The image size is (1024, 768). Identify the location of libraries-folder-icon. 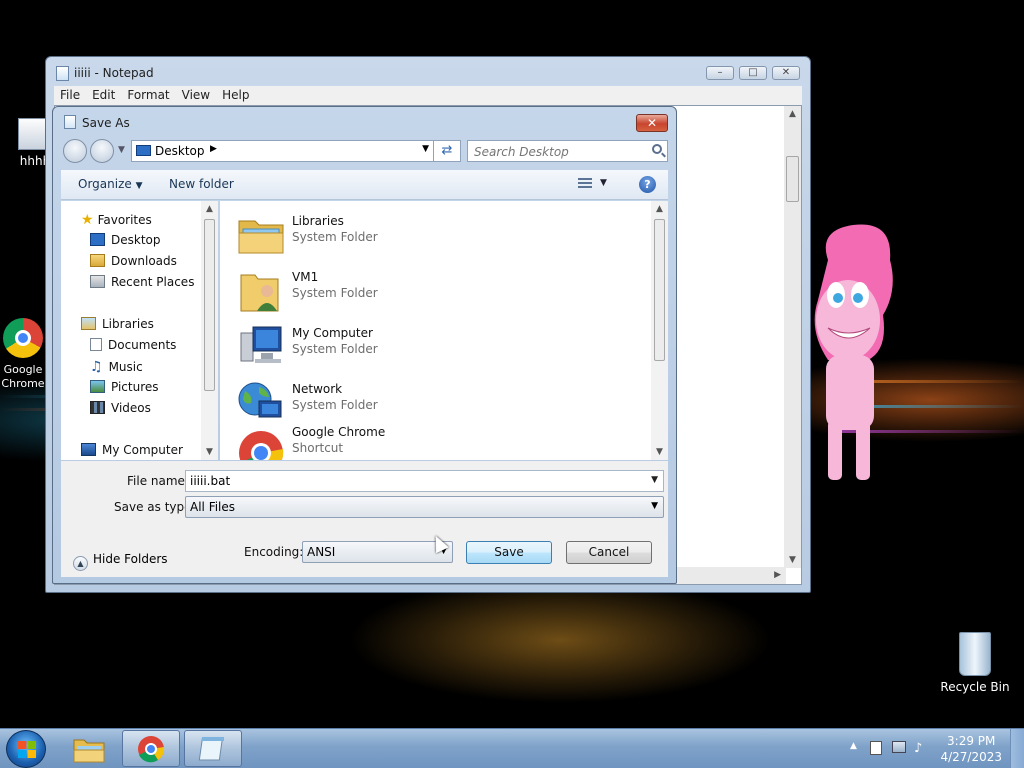
(261, 237).